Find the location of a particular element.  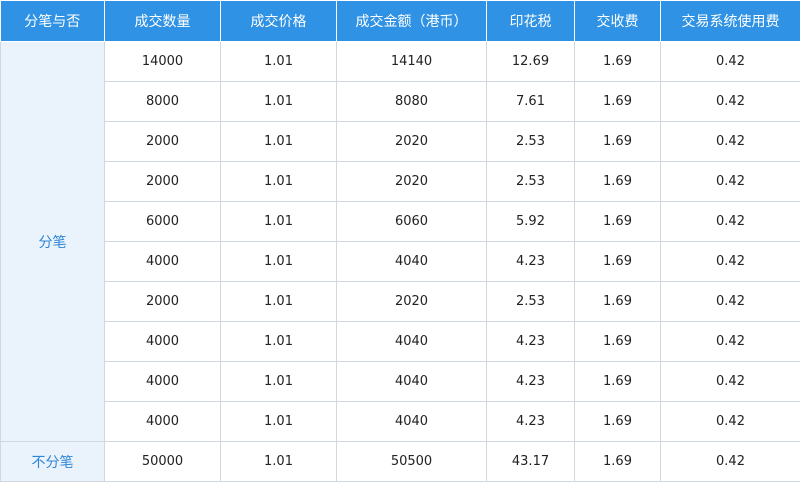

quantity-cell: 14000 is located at coordinates (163, 62).